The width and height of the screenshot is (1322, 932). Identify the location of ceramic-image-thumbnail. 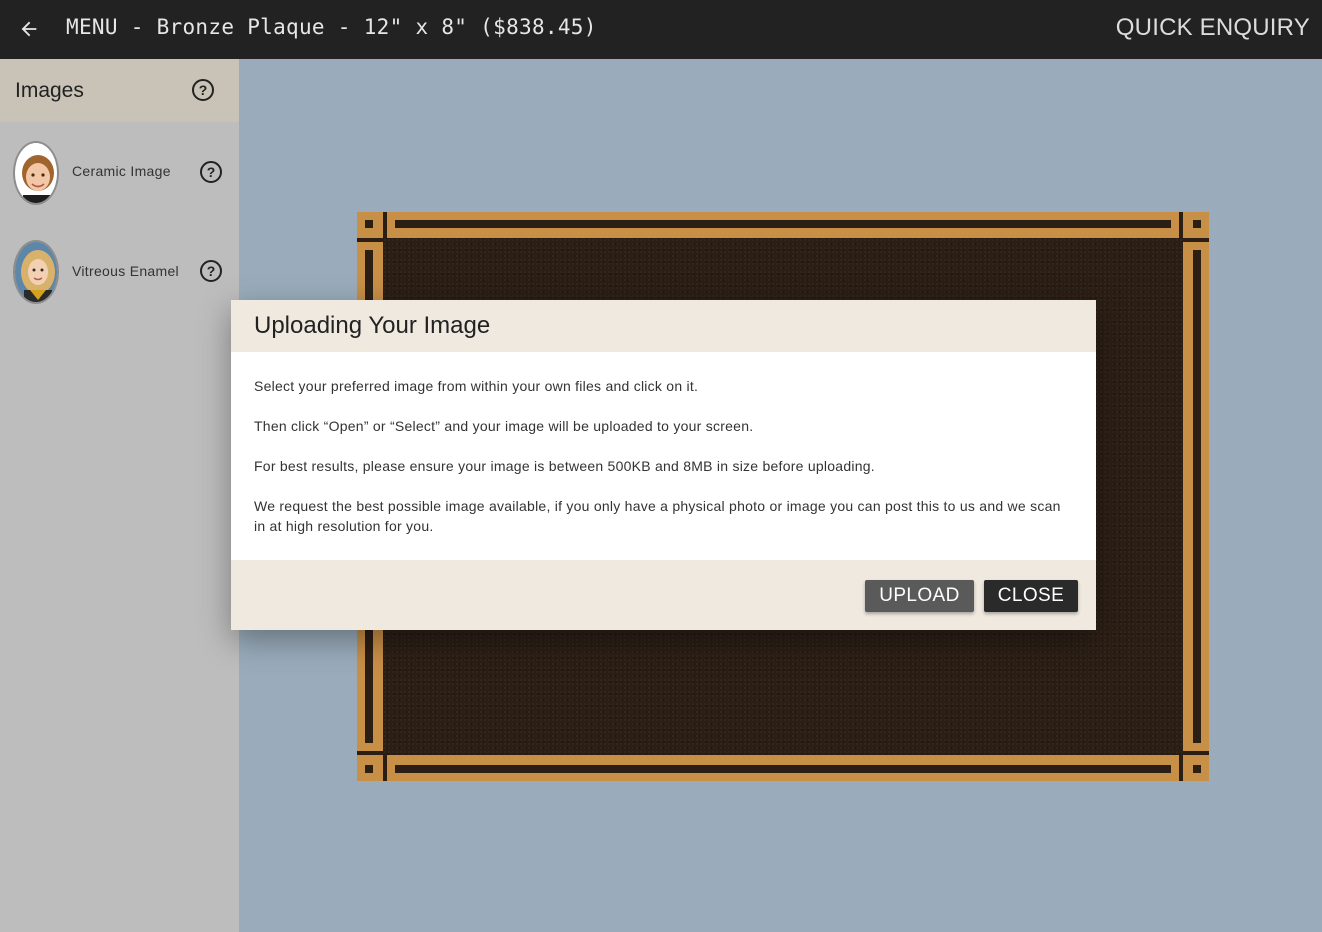
(36, 173).